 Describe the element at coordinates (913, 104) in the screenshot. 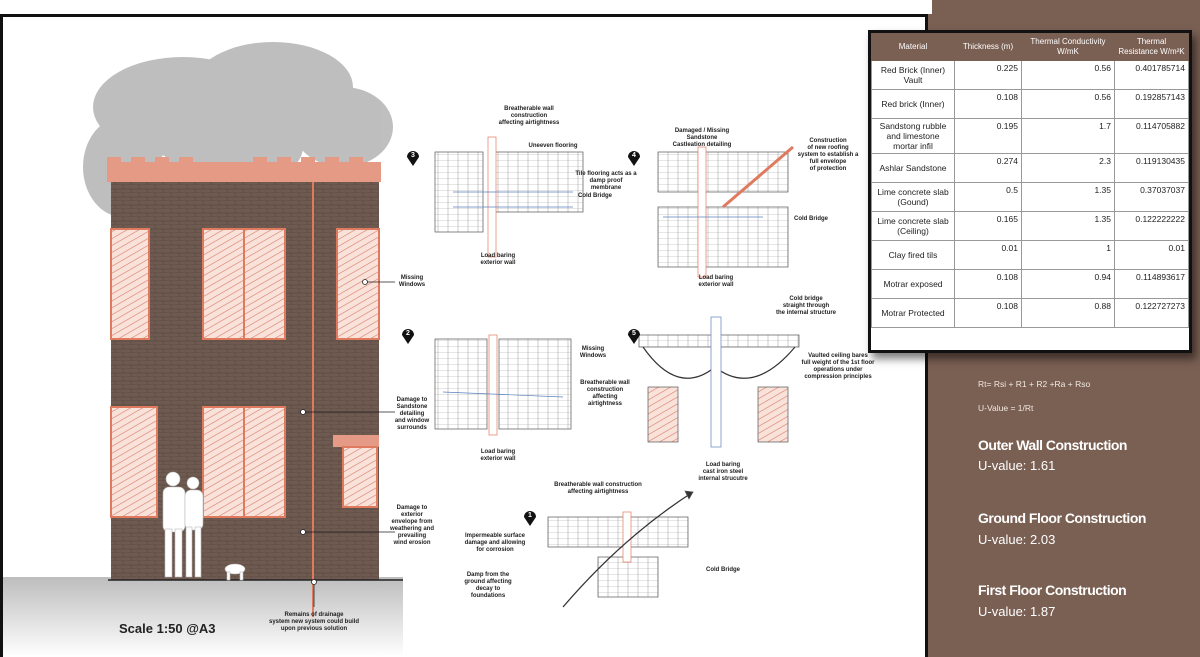

I see `cell-material: Red brick (Inner)` at that location.